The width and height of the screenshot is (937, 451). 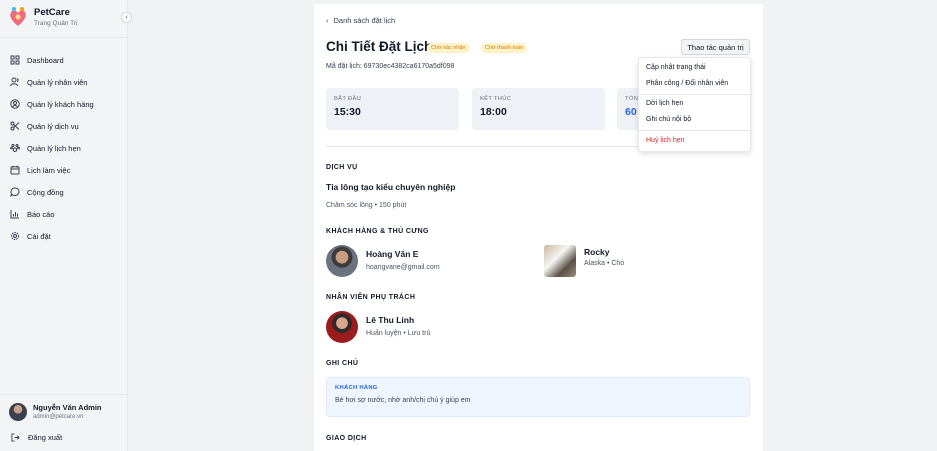 I want to click on staff-meta: Huấn luyện • Lưu trú, so click(x=398, y=333).